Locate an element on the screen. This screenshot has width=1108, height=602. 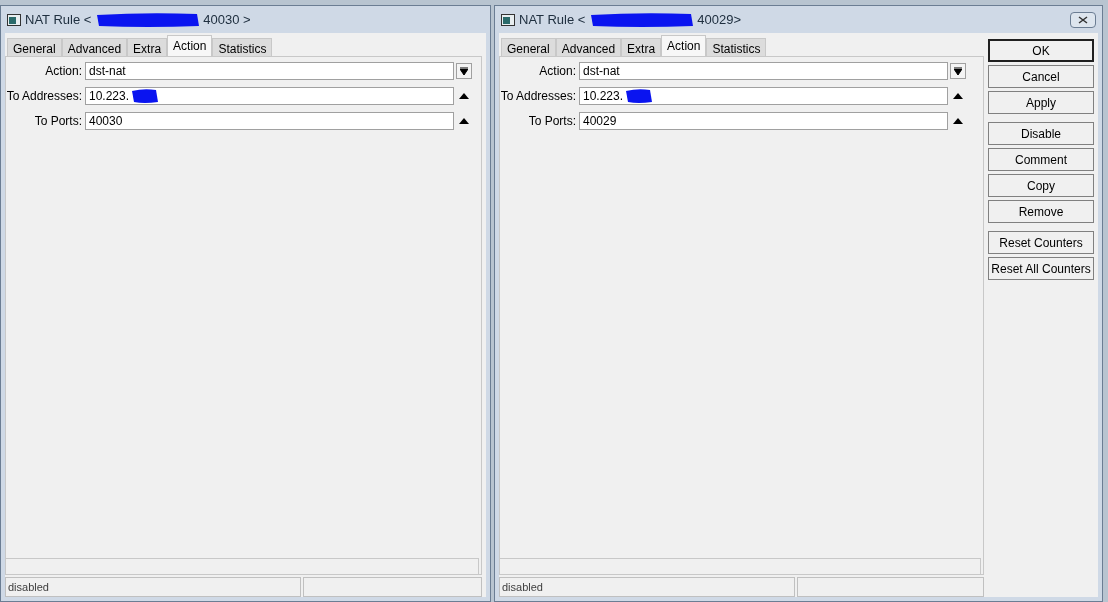
dialog-button: Reset Counters is located at coordinates (1041, 242).